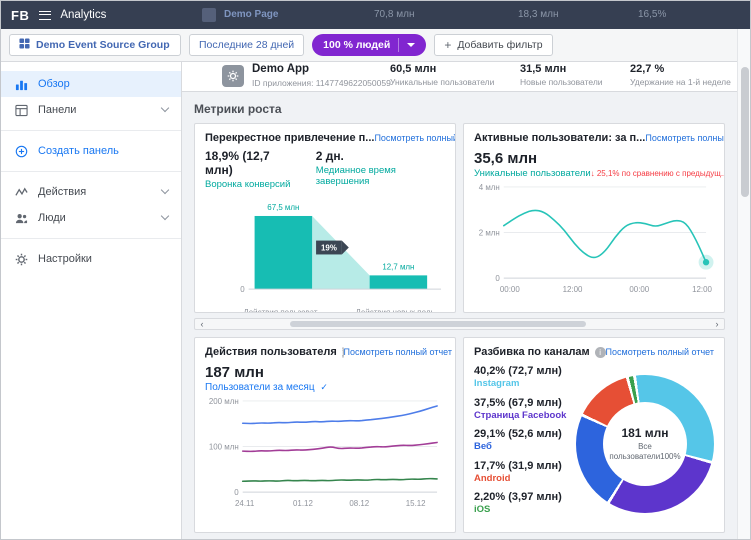  I want to click on sidebar-item-create-dashboard: Создать панель, so click(91, 151).